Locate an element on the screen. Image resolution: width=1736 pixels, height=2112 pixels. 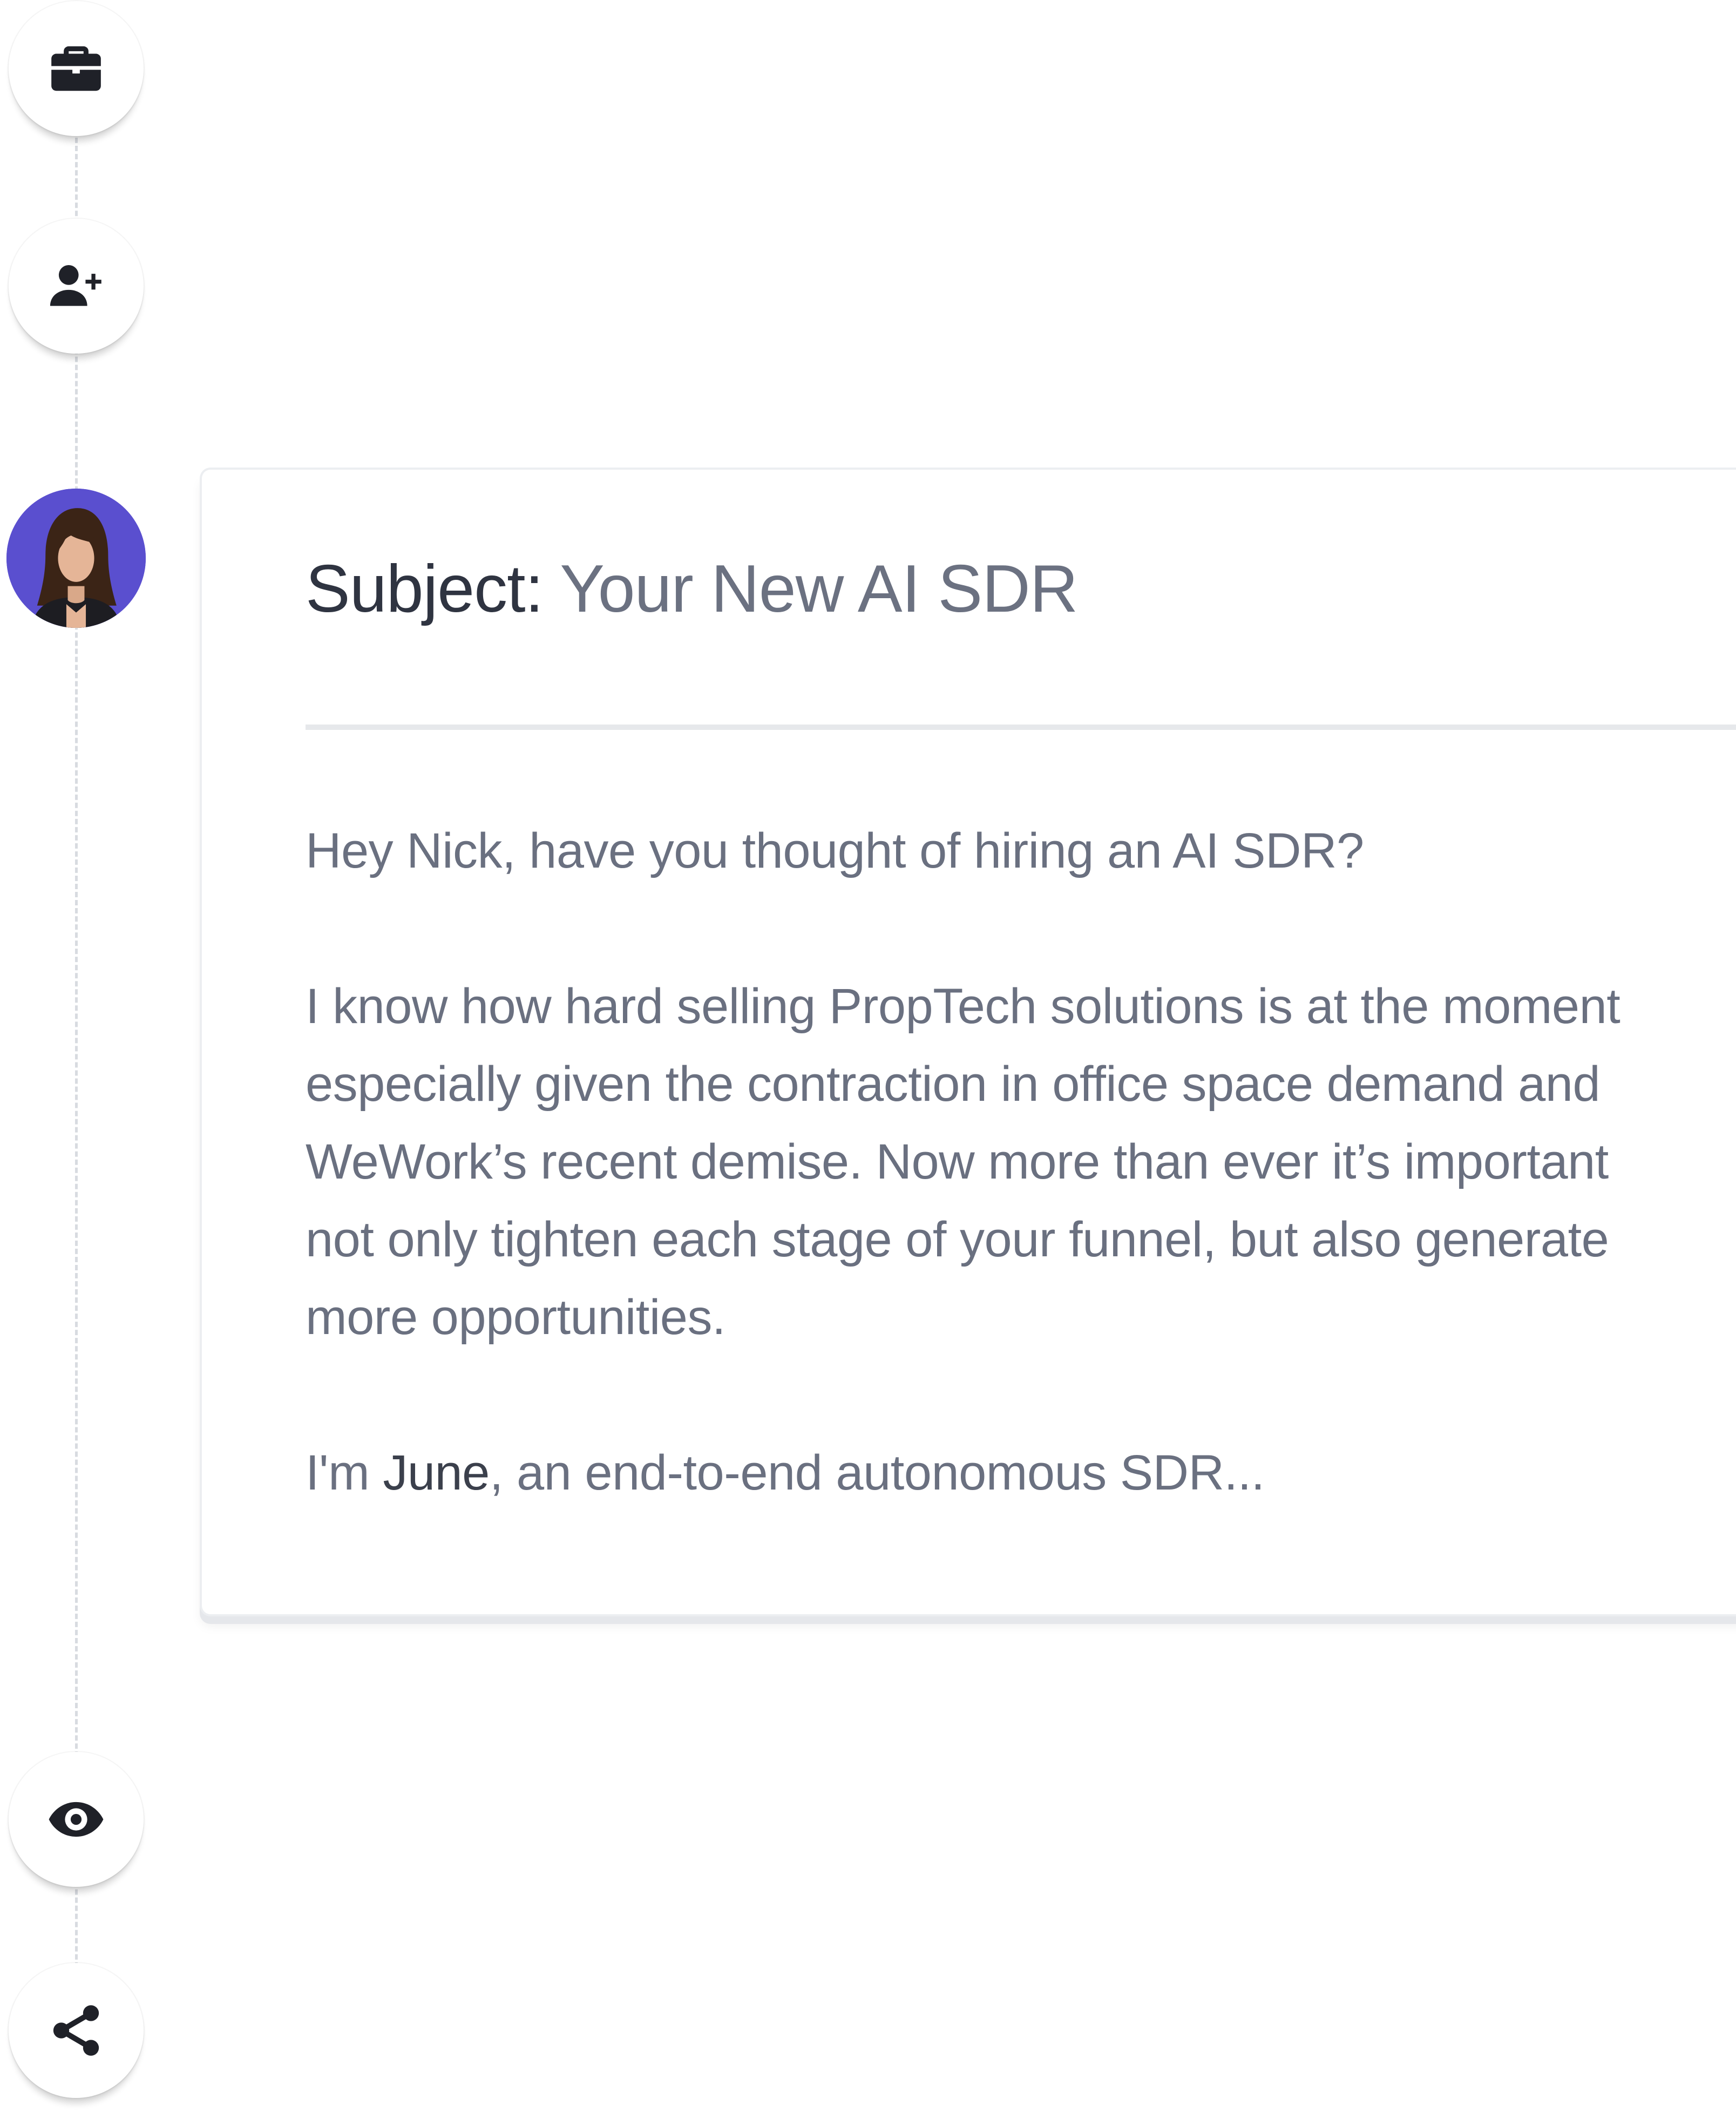
subject-divider is located at coordinates (1021, 727).